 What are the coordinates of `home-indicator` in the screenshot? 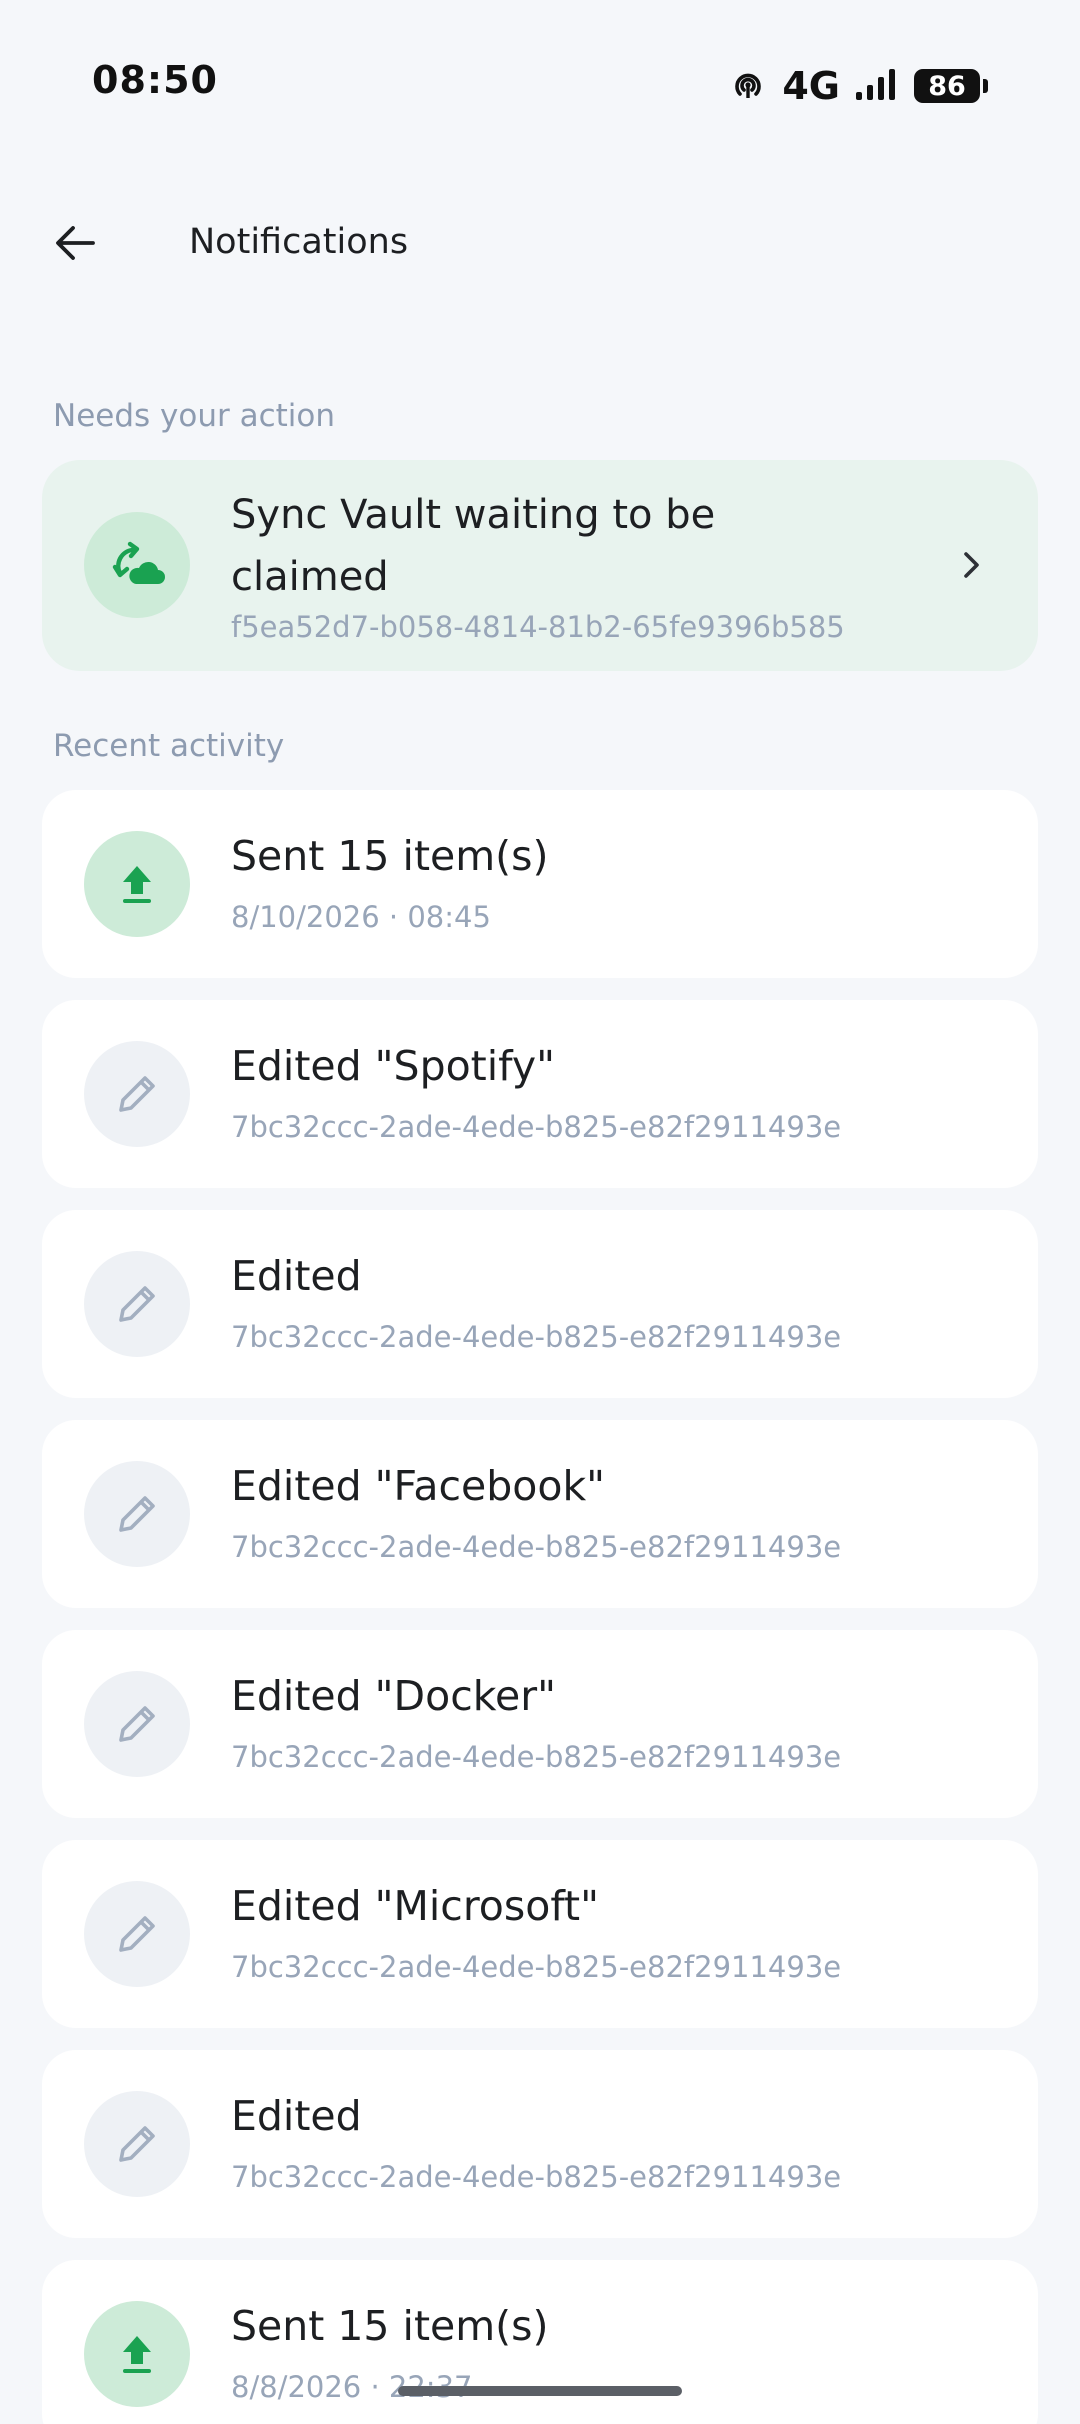 It's located at (540, 2391).